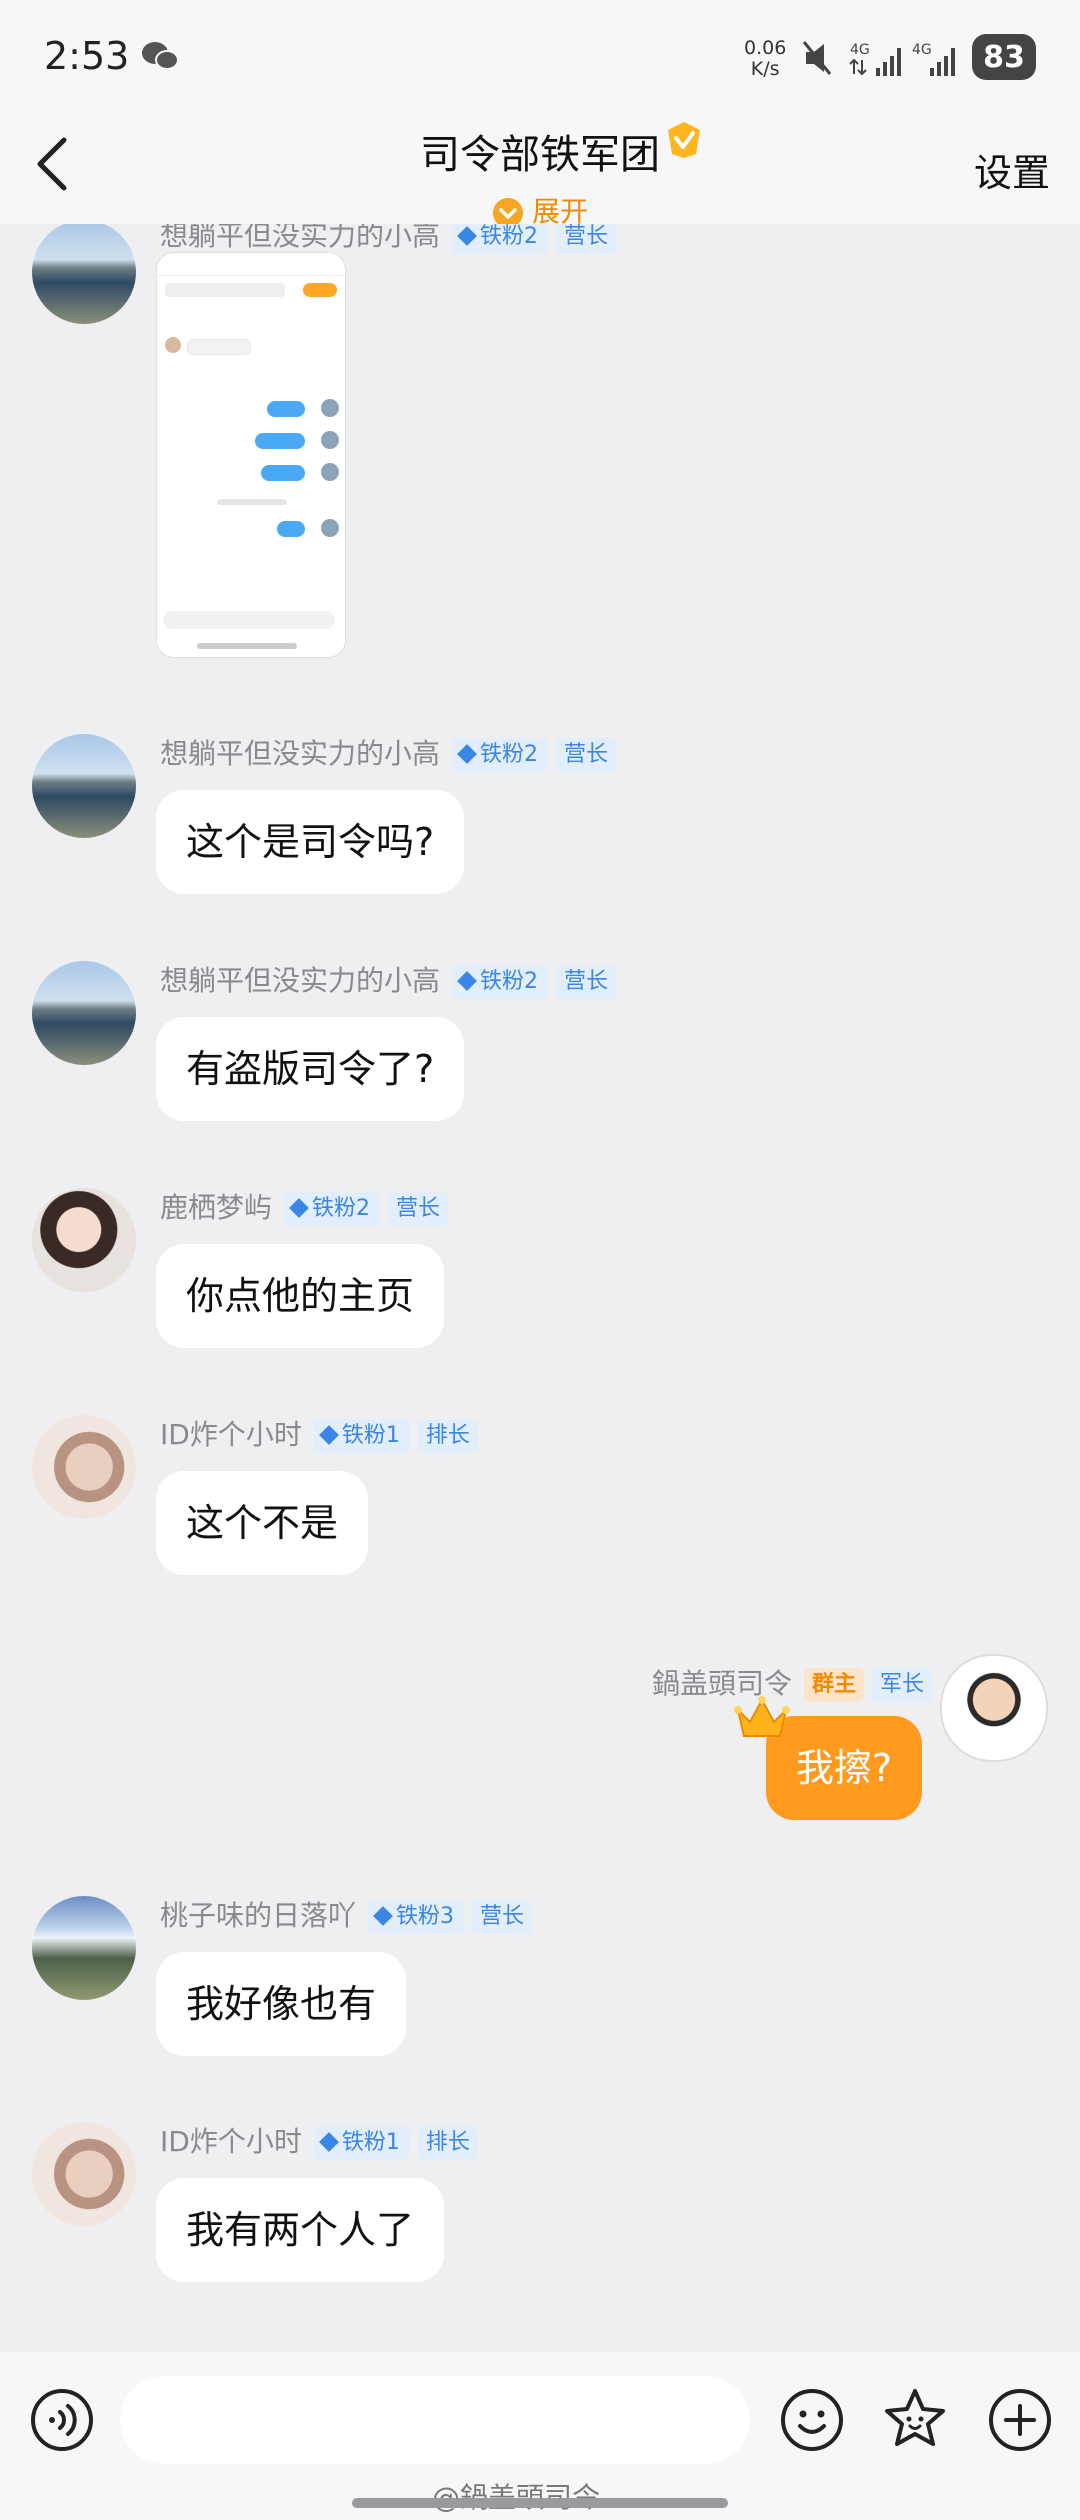 The width and height of the screenshot is (1080, 2520). What do you see at coordinates (915, 2419) in the screenshot?
I see `sticker-star-icon` at bounding box center [915, 2419].